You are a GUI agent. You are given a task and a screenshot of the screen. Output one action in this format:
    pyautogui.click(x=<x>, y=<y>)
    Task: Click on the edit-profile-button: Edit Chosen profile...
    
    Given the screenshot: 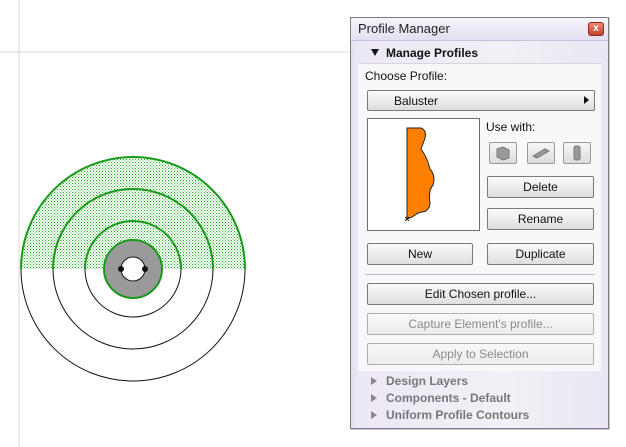 What is the action you would take?
    pyautogui.click(x=480, y=294)
    